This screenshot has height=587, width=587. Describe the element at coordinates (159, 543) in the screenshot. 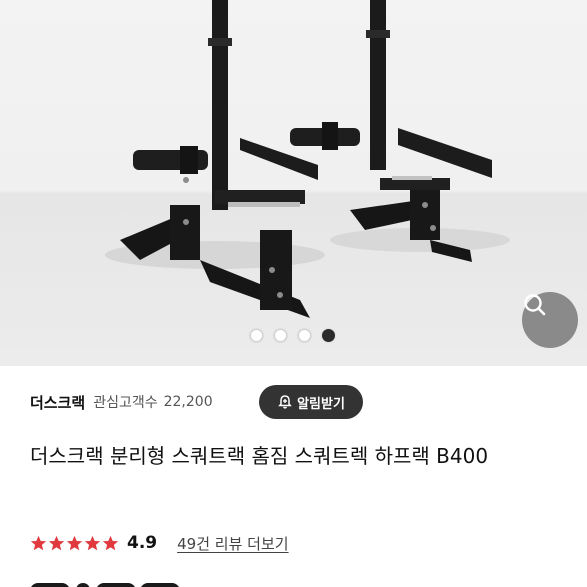

I see `rating-summary: 4.9 49건 리뷰 더보기` at that location.